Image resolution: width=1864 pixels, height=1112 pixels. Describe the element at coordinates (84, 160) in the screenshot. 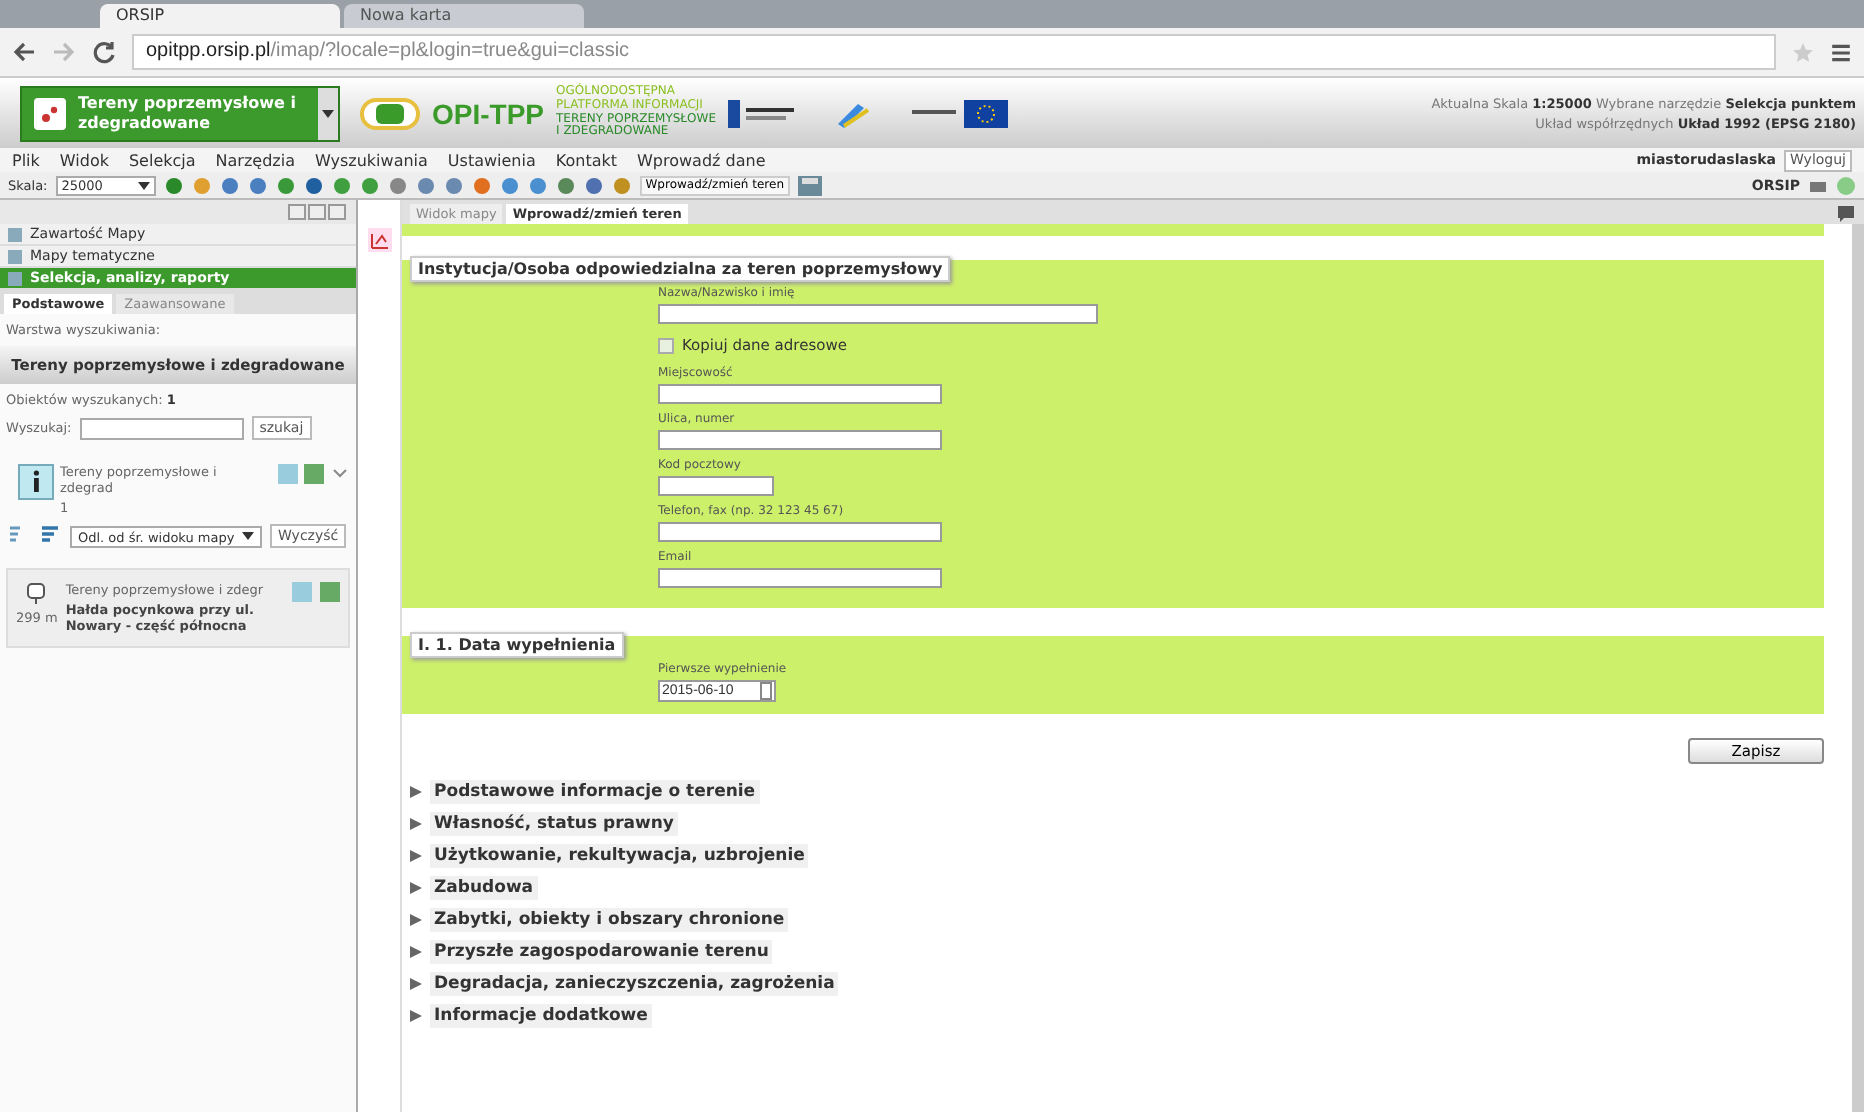

I see `menu-item: Widok` at that location.